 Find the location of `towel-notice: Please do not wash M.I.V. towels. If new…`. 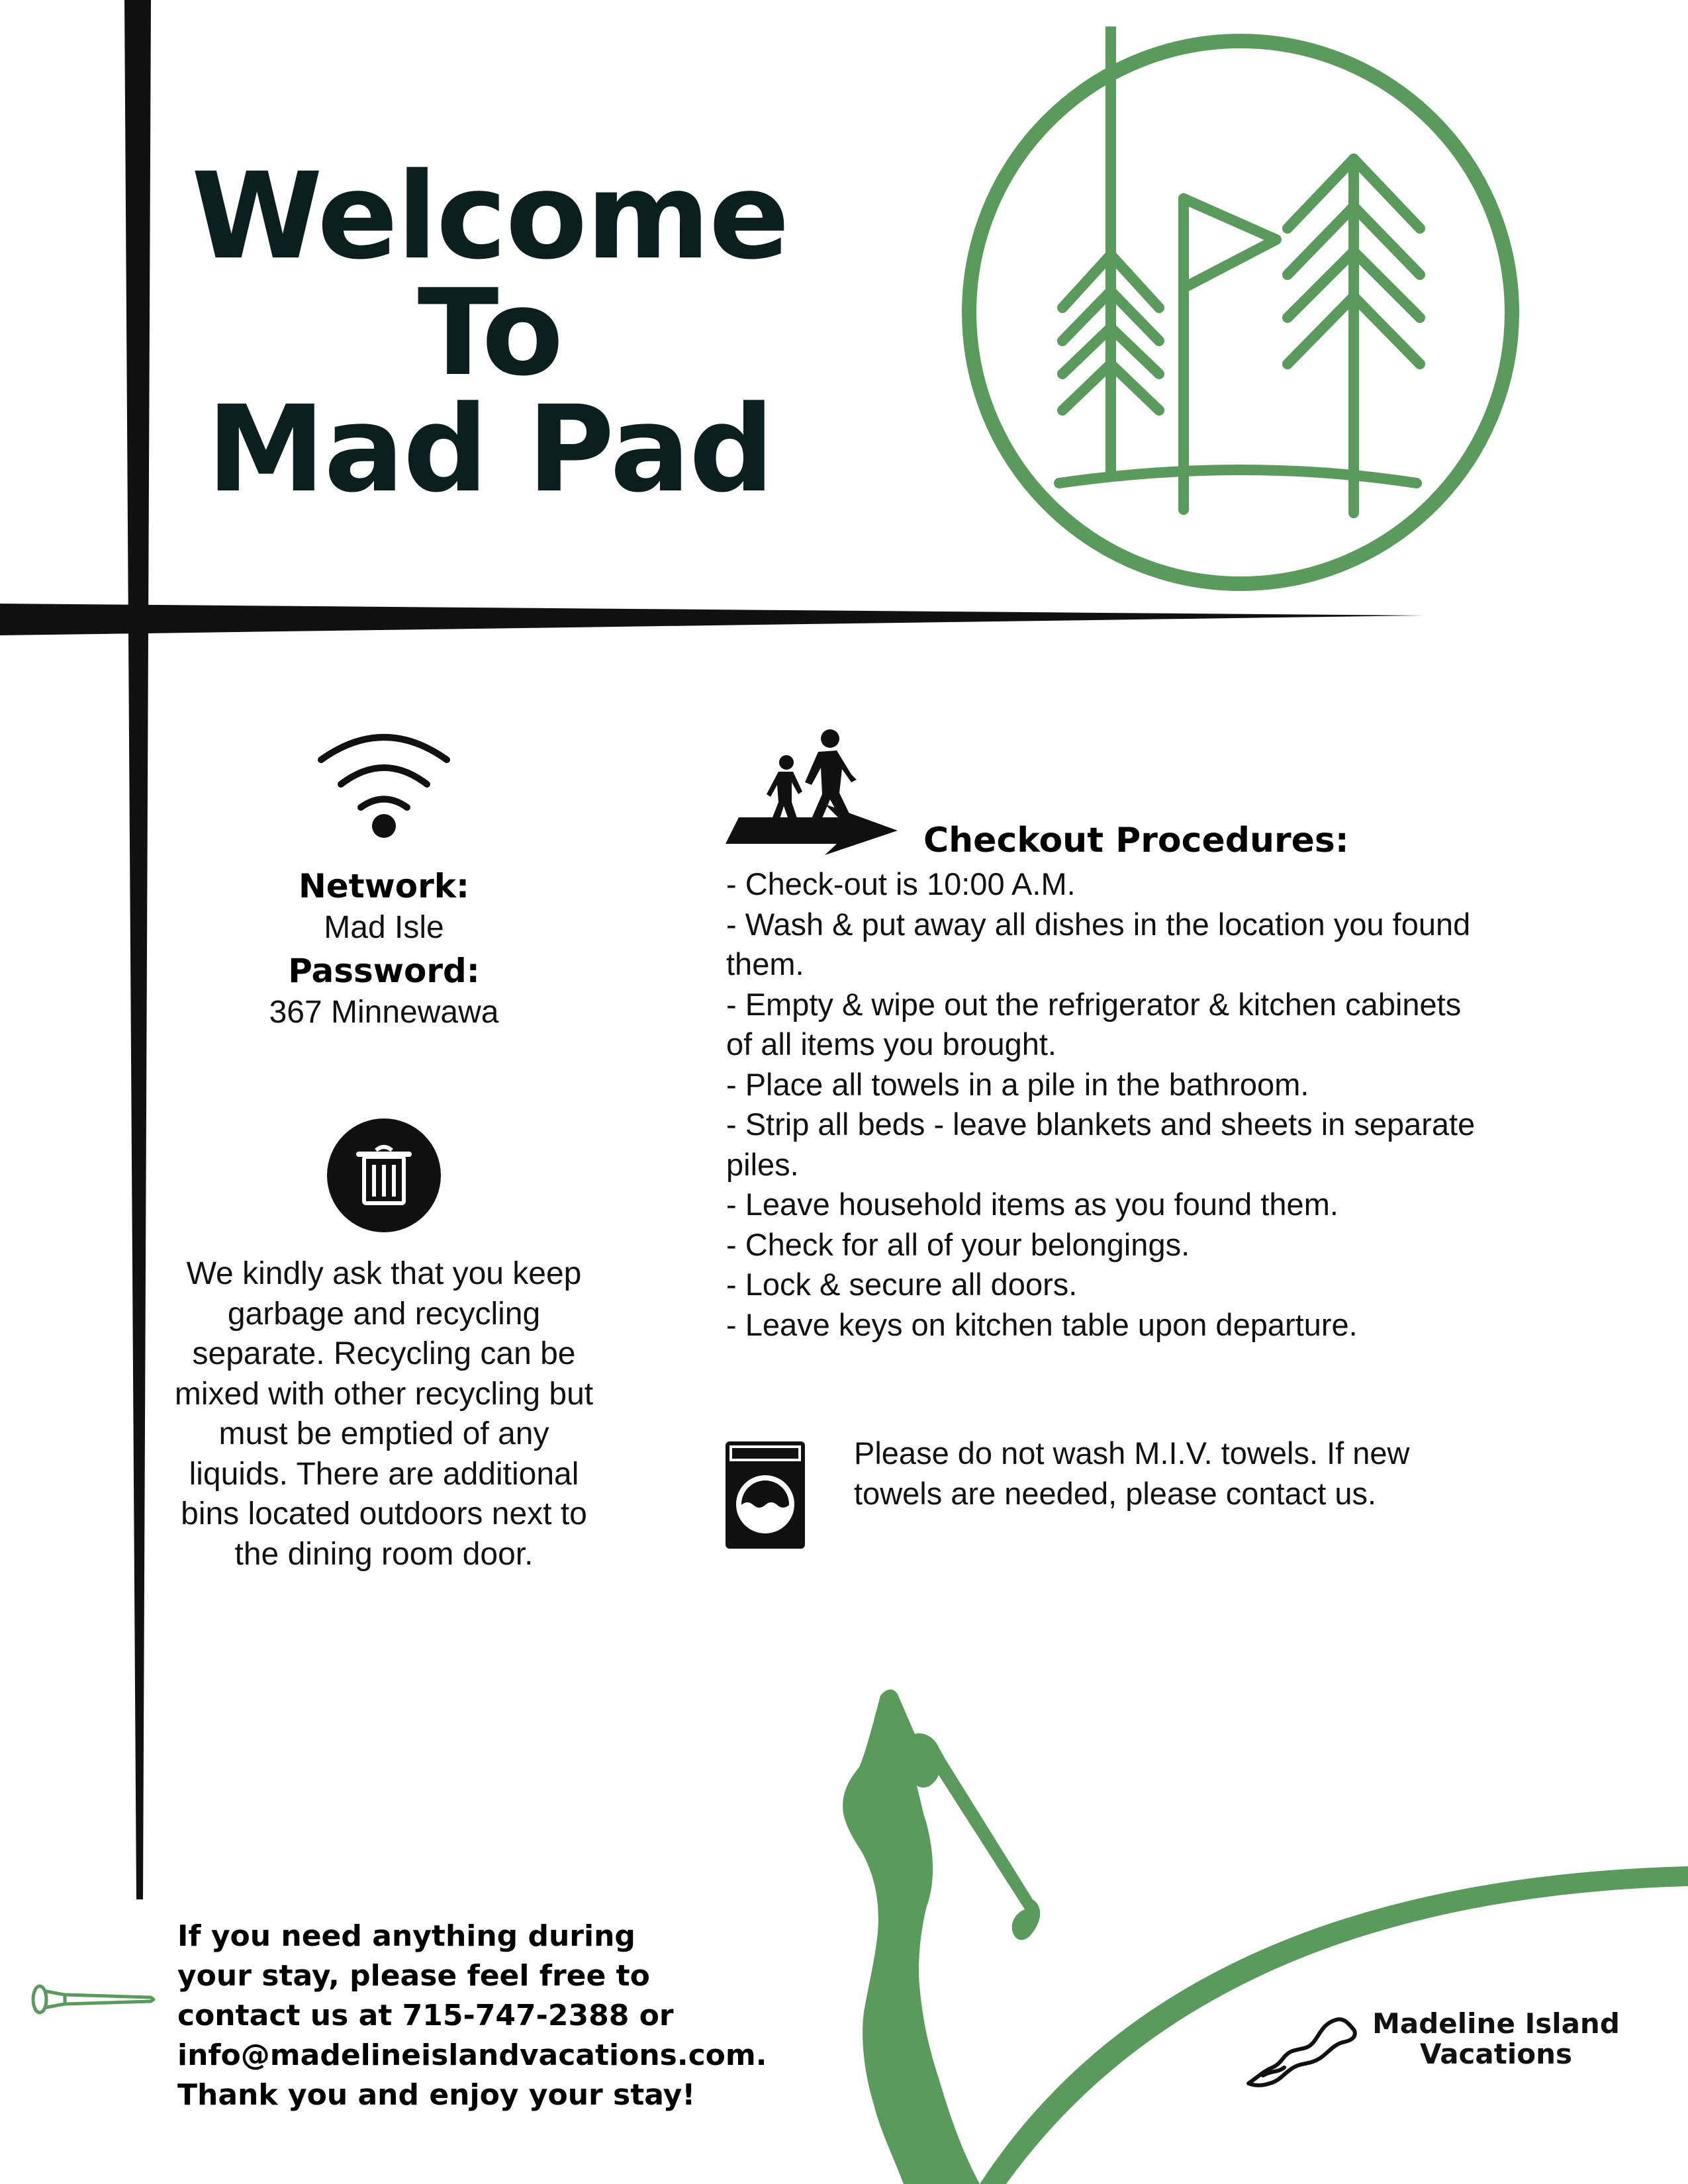

towel-notice: Please do not wash M.I.V. towels. If new… is located at coordinates (1132, 1473).